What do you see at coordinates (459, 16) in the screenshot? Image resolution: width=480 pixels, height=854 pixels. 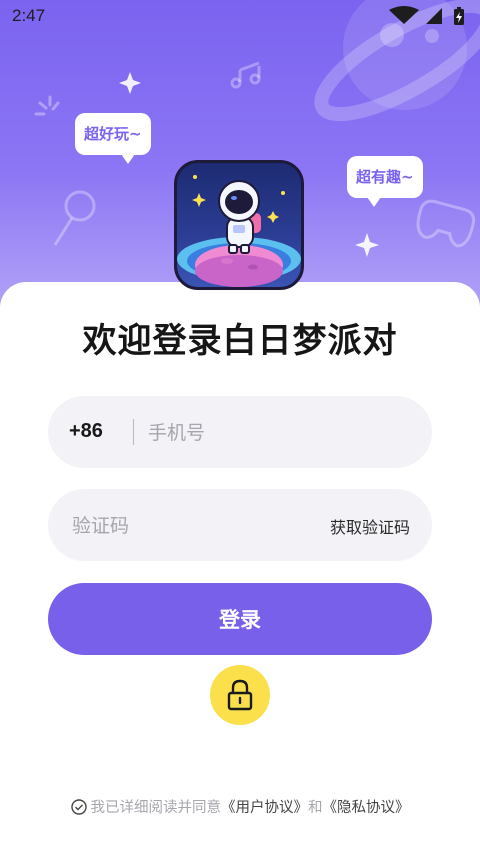 I see `battery-charging-icon` at bounding box center [459, 16].